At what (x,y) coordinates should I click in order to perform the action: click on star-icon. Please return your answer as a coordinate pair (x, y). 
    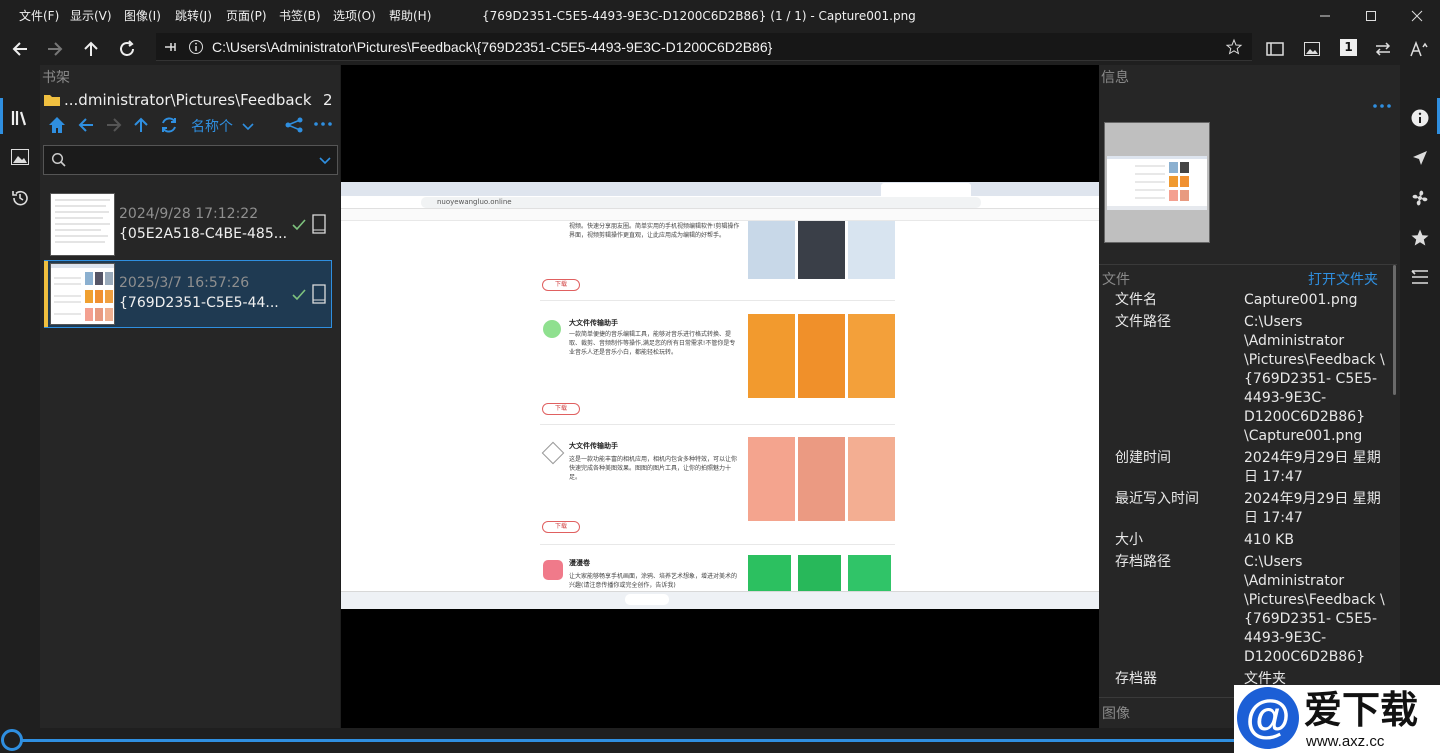
    Looking at the image, I should click on (1234, 47).